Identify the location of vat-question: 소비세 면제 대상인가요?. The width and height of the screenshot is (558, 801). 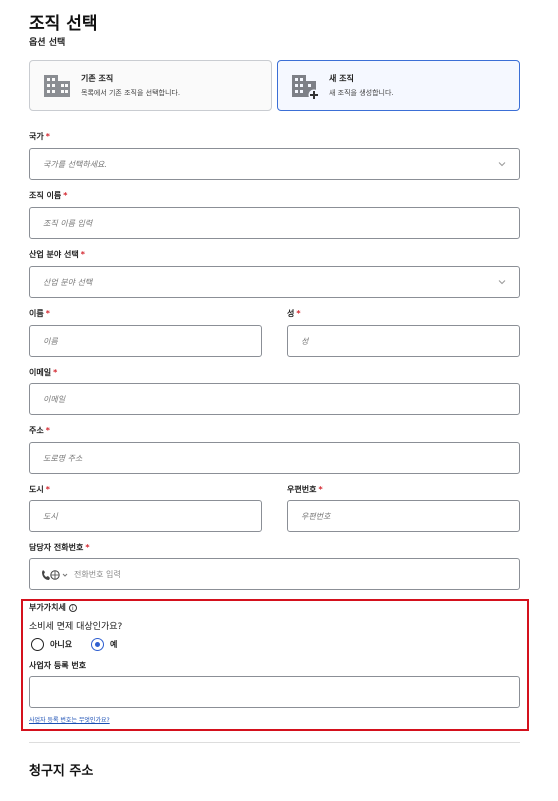
(76, 627).